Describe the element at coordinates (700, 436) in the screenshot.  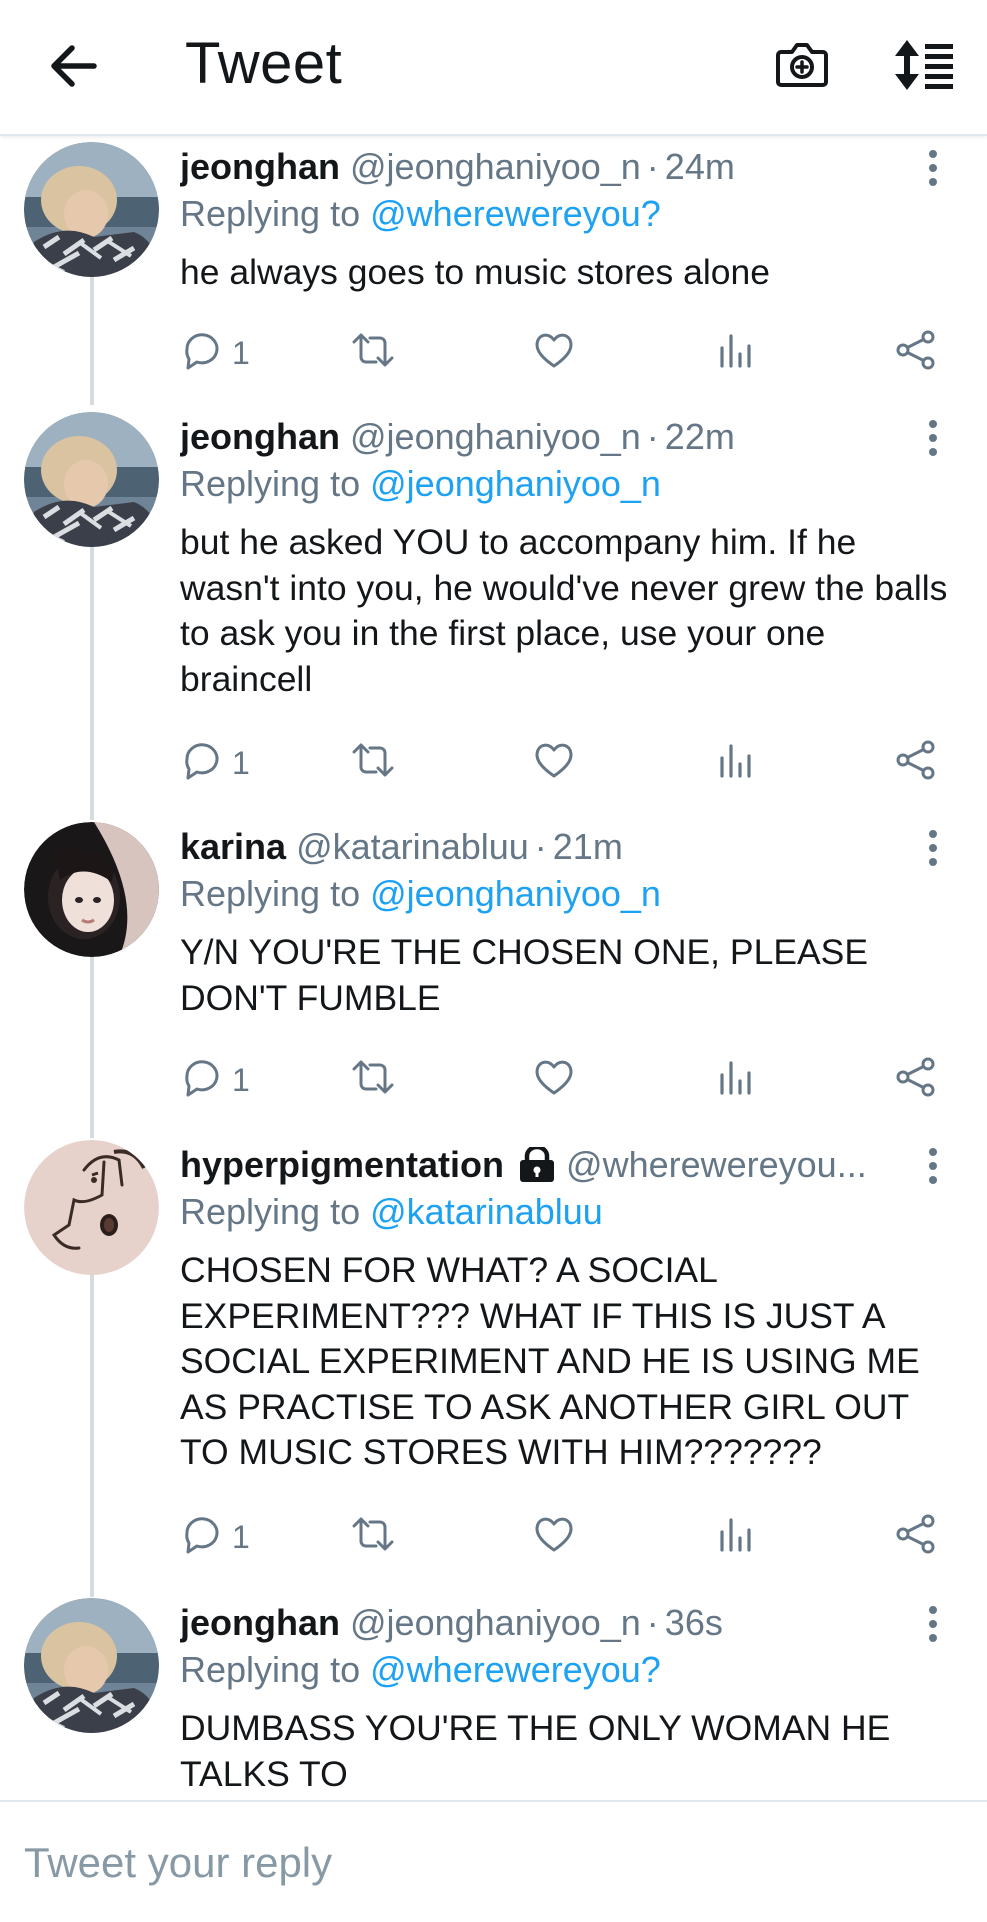
I see `timestamp: 22m` at that location.